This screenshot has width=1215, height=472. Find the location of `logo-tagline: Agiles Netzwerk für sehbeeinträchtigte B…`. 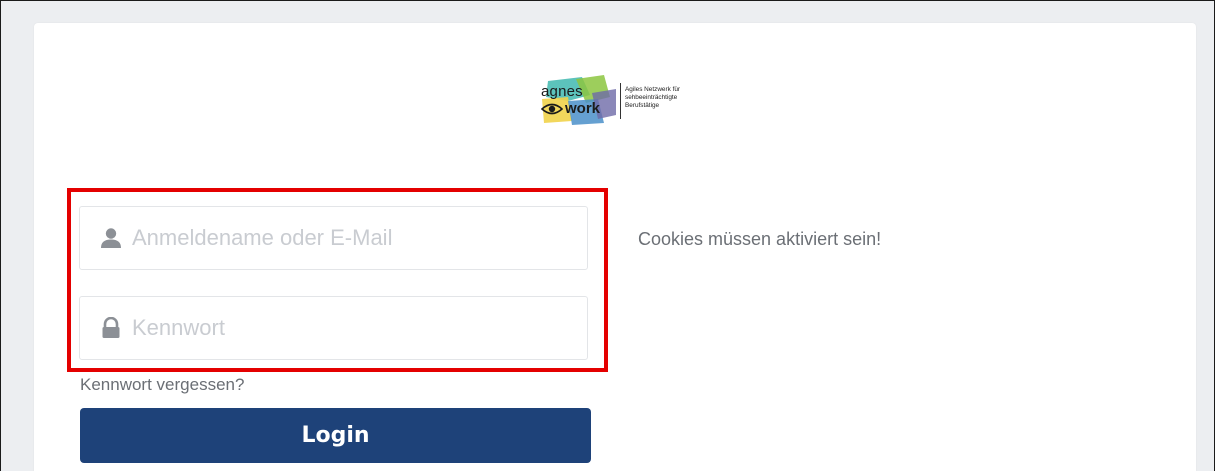

logo-tagline: Agiles Netzwerk für sehbeeinträchtigte B… is located at coordinates (665, 98).